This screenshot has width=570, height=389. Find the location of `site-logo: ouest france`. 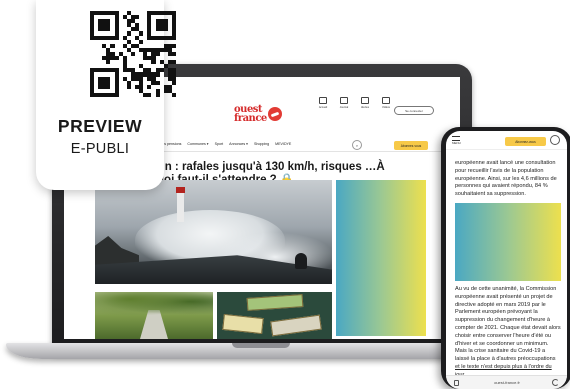

site-logo: ouest france is located at coordinates (261, 119).